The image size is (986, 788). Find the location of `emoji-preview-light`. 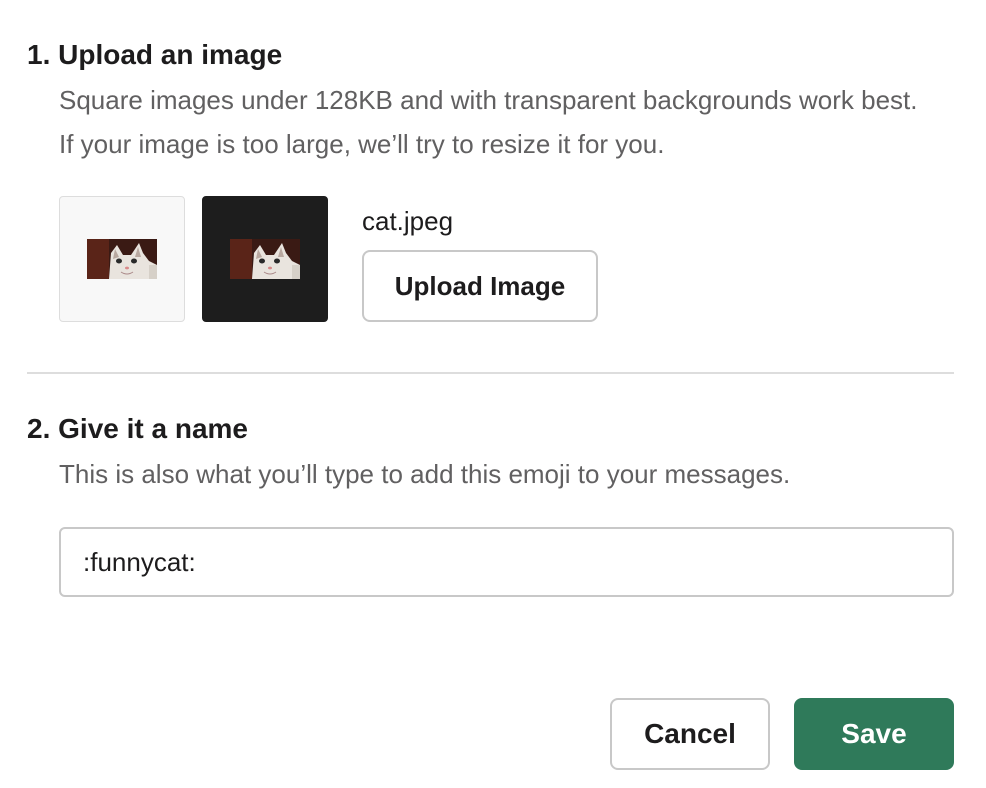

emoji-preview-light is located at coordinates (122, 259).